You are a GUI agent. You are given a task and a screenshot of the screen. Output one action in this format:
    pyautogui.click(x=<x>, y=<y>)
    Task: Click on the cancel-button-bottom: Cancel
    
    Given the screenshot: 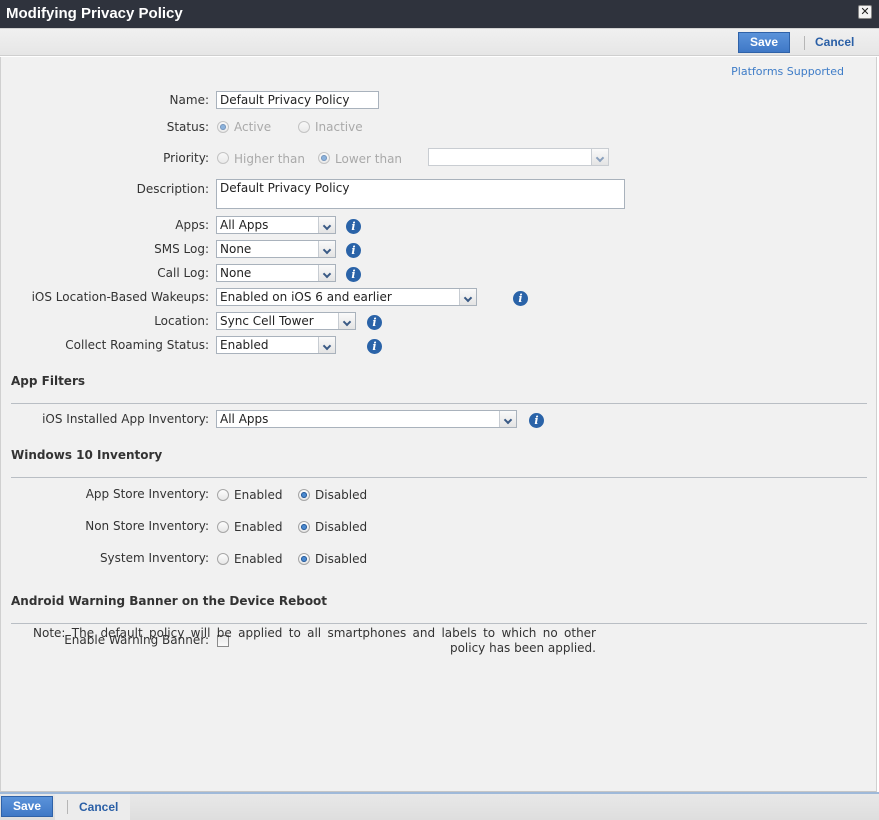 What is the action you would take?
    pyautogui.click(x=98, y=807)
    